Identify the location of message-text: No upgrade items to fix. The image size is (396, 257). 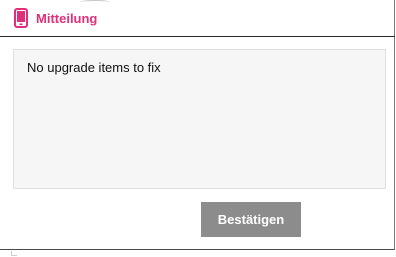
(94, 67).